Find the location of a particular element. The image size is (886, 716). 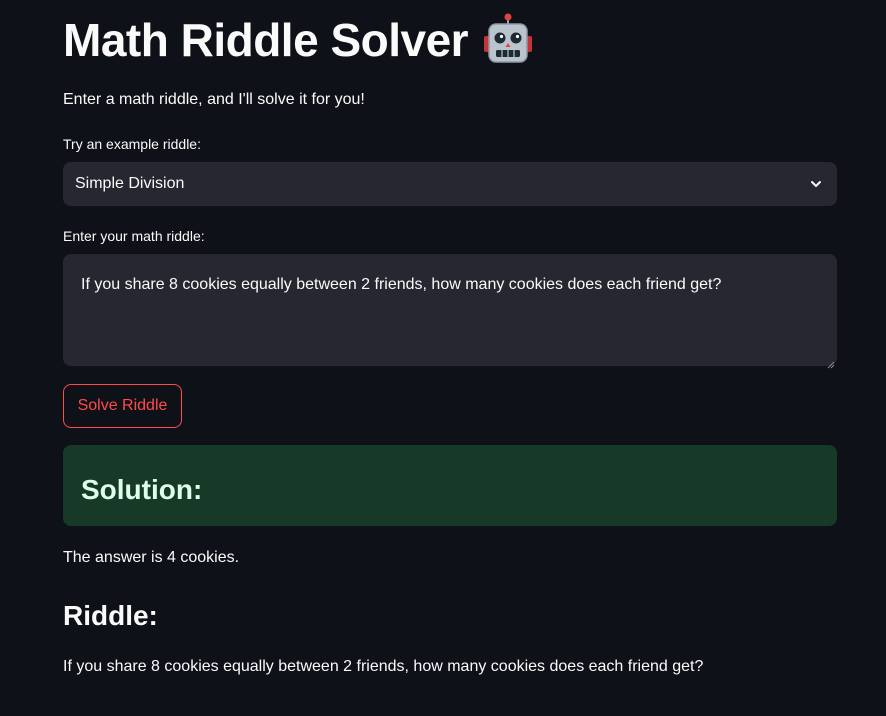

solution-heading: Solution: is located at coordinates (142, 489).